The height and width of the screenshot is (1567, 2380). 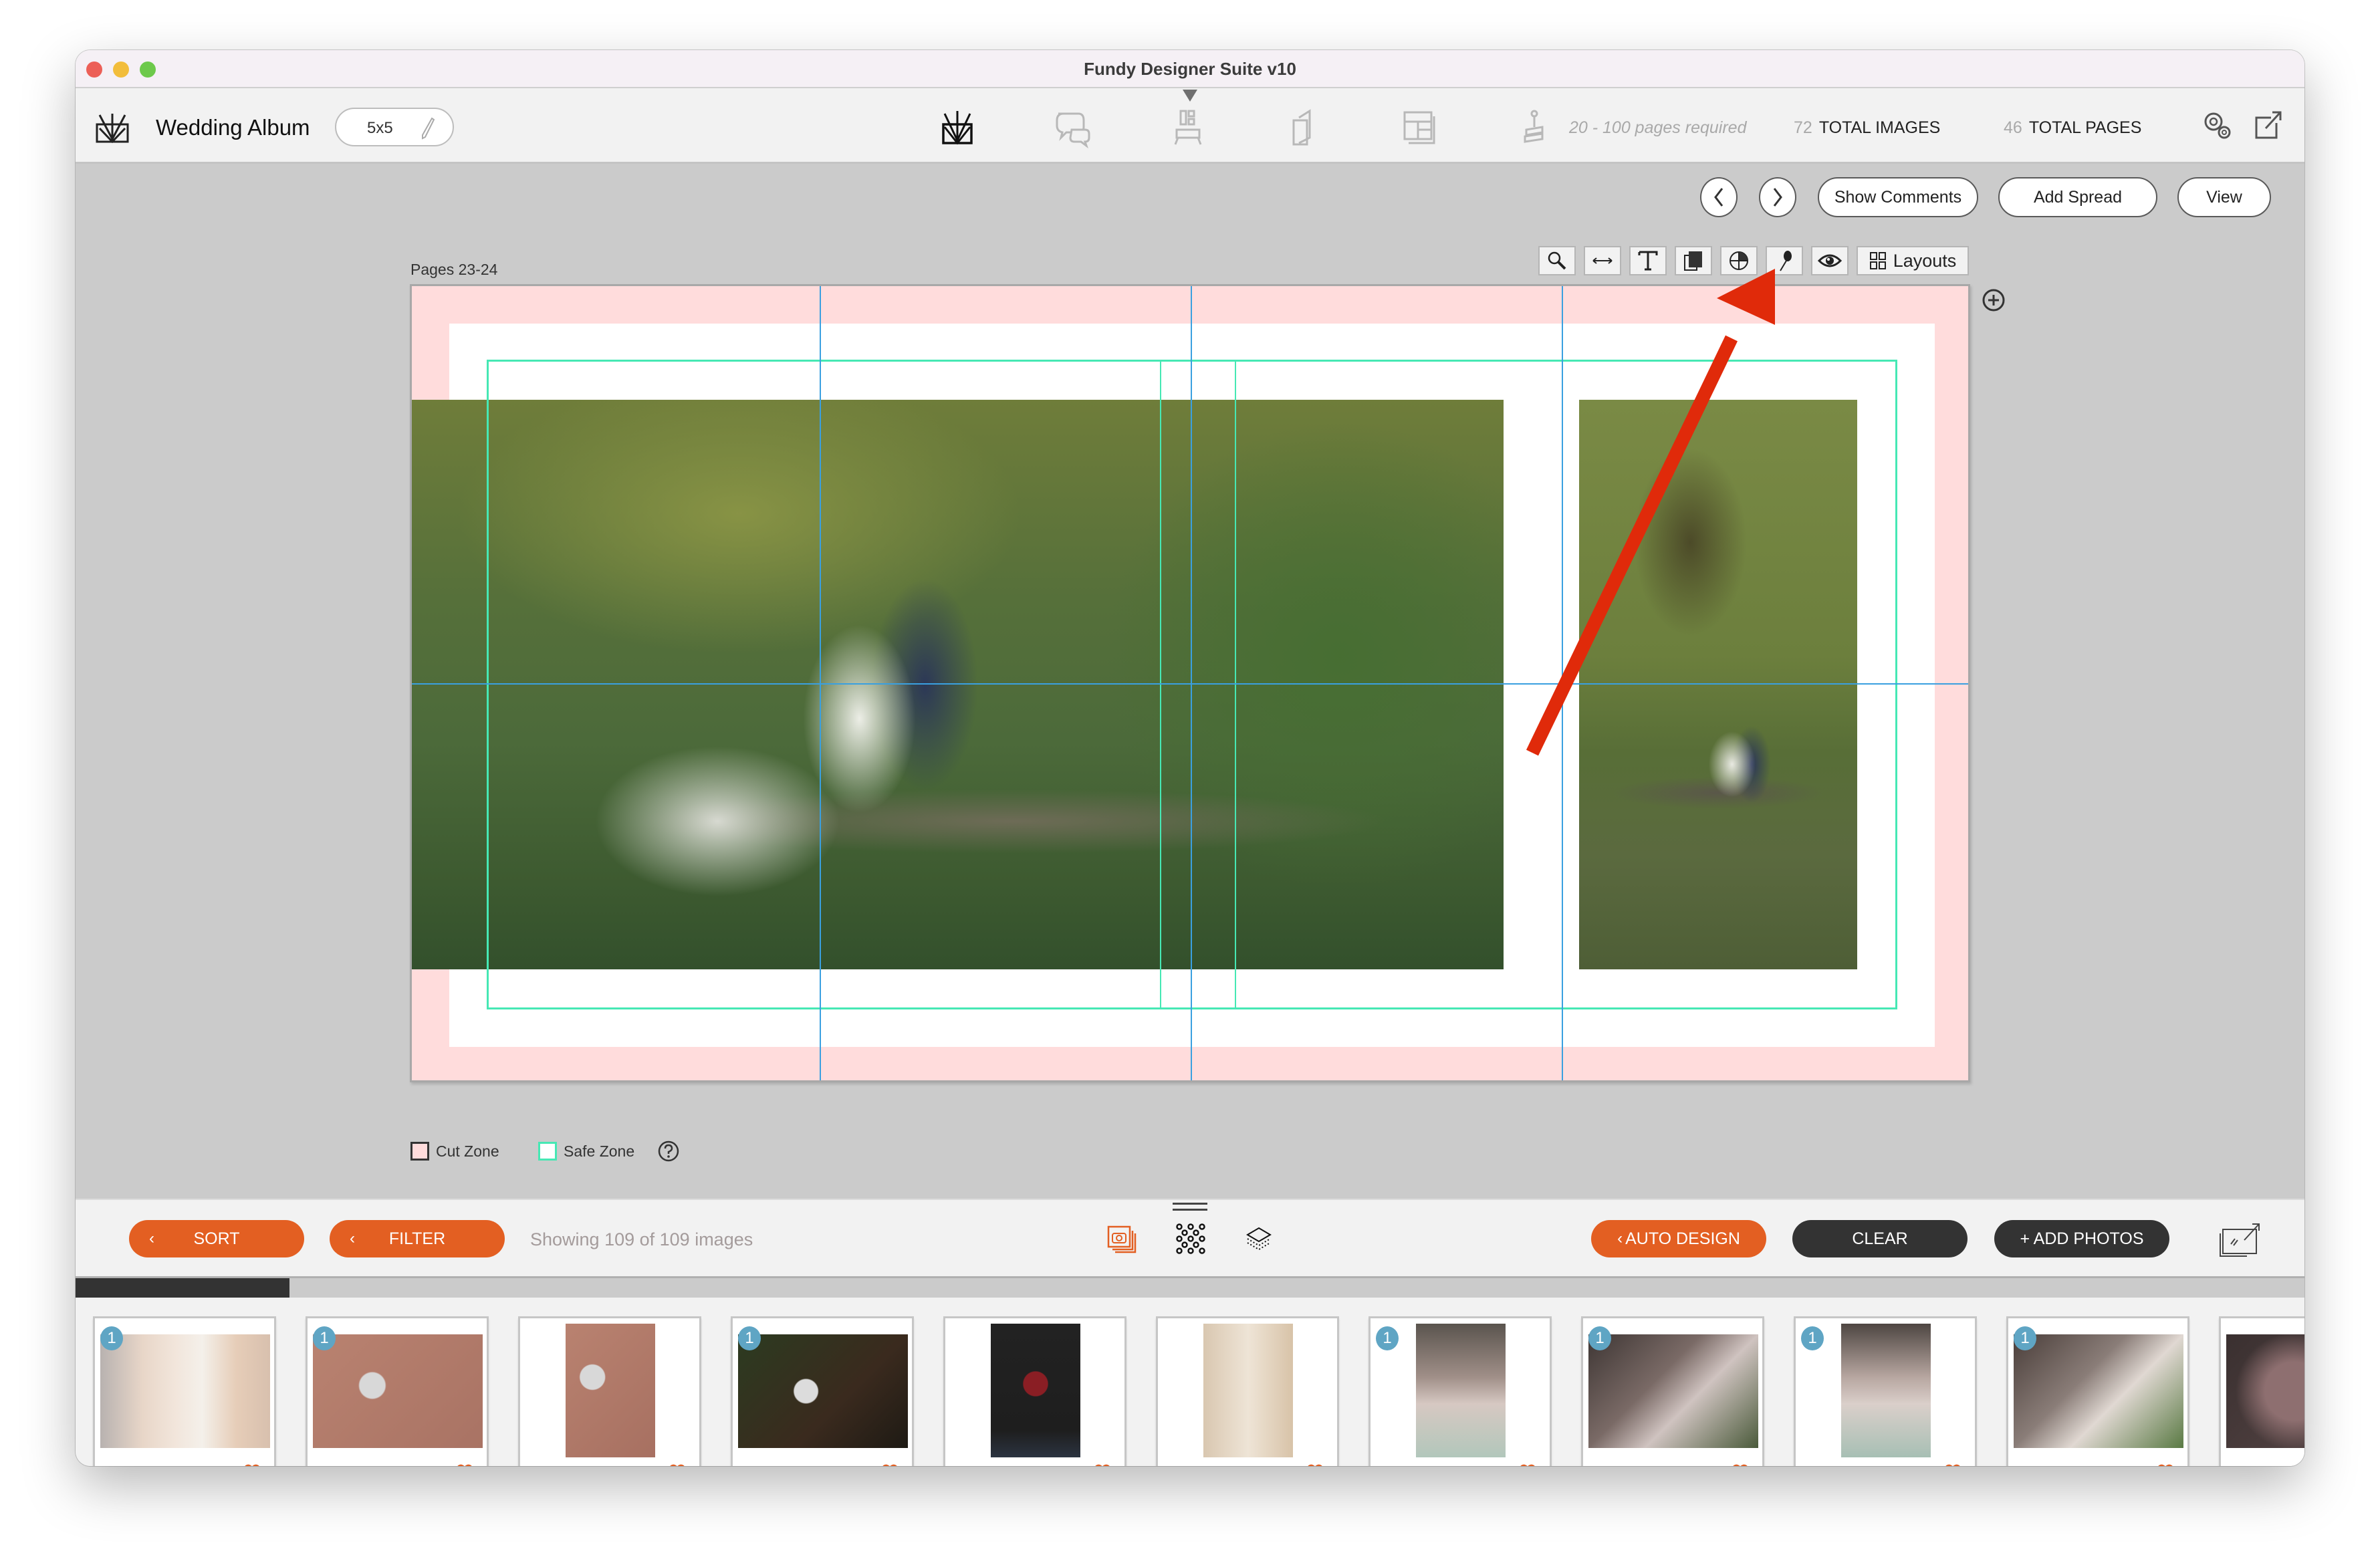 What do you see at coordinates (1719, 197) in the screenshot?
I see `previous-spread-button` at bounding box center [1719, 197].